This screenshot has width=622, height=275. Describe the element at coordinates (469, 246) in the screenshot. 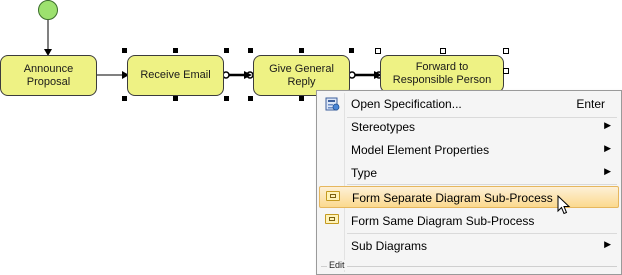

I see `menu-item-sub-diagrams: Sub Diagrams ▶` at that location.